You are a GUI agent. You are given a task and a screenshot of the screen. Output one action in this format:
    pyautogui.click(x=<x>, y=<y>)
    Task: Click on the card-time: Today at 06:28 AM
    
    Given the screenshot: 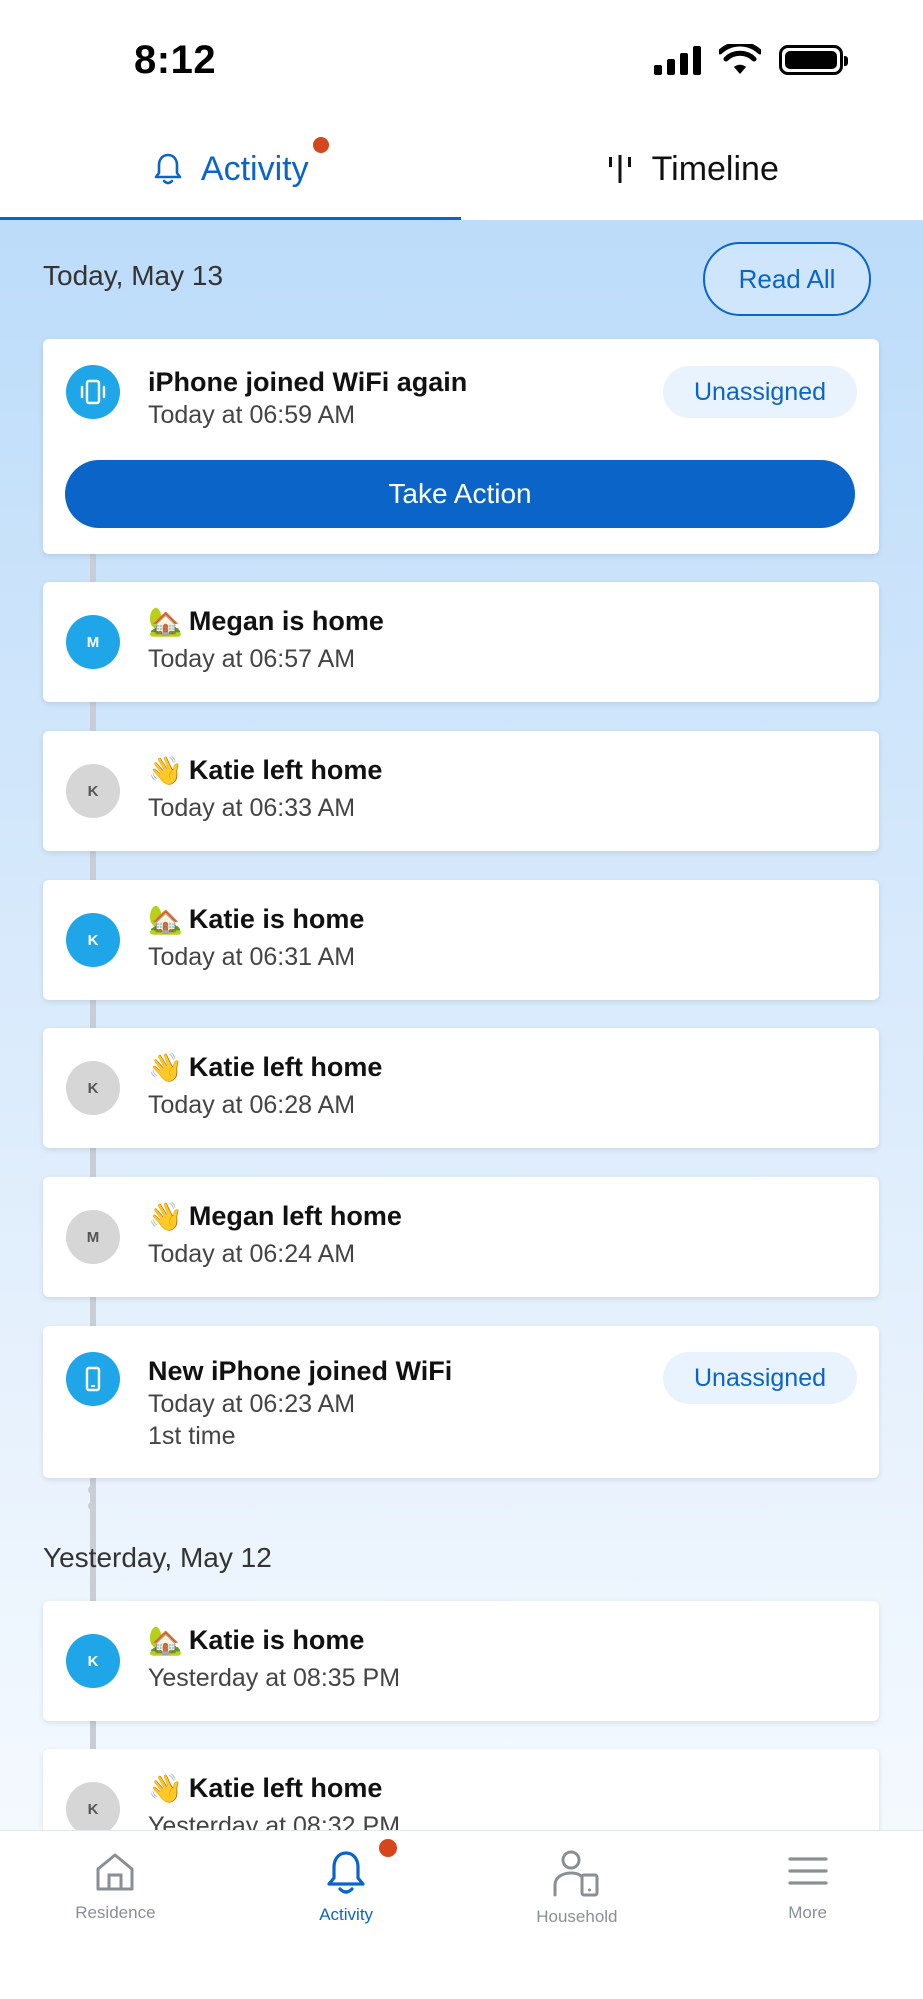 What is the action you would take?
    pyautogui.click(x=252, y=1105)
    